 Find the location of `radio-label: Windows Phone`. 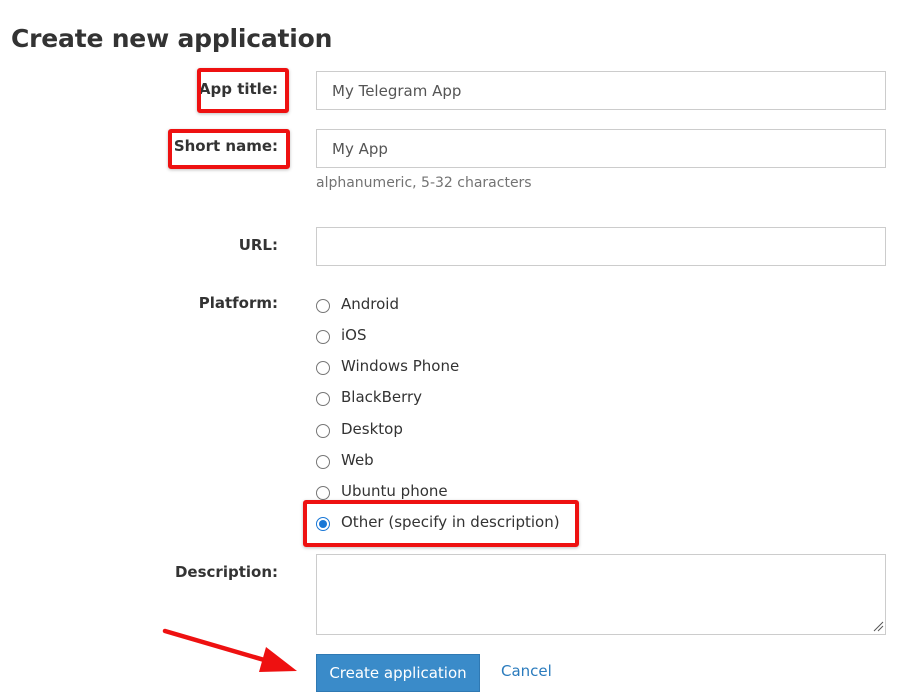

radio-label: Windows Phone is located at coordinates (400, 366).